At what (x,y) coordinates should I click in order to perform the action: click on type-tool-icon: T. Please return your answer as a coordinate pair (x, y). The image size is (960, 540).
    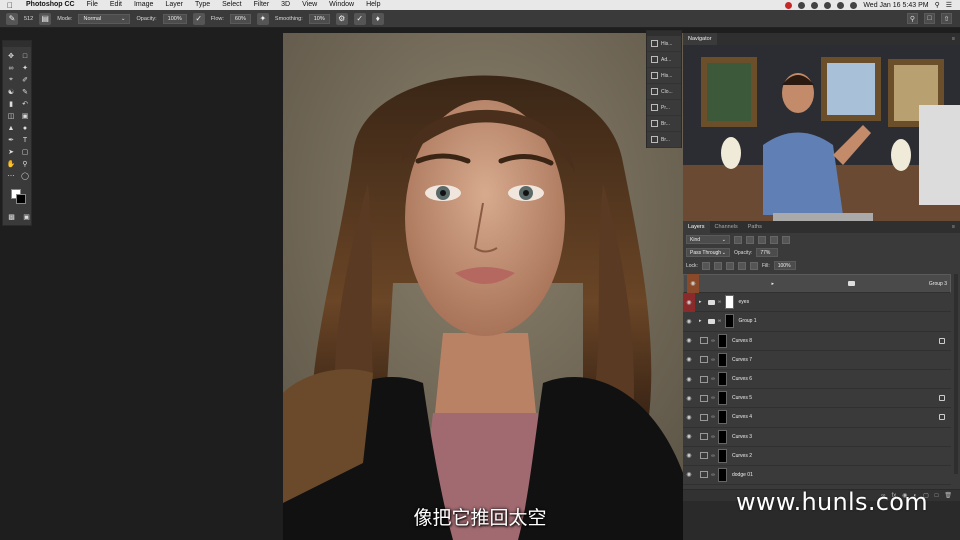
    Looking at the image, I should click on (25, 140).